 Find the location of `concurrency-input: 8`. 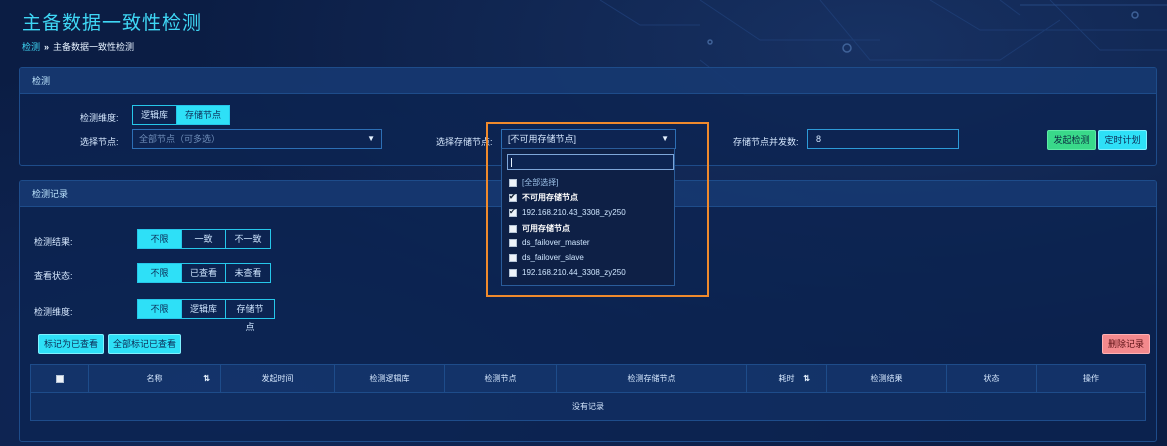

concurrency-input: 8 is located at coordinates (883, 139).